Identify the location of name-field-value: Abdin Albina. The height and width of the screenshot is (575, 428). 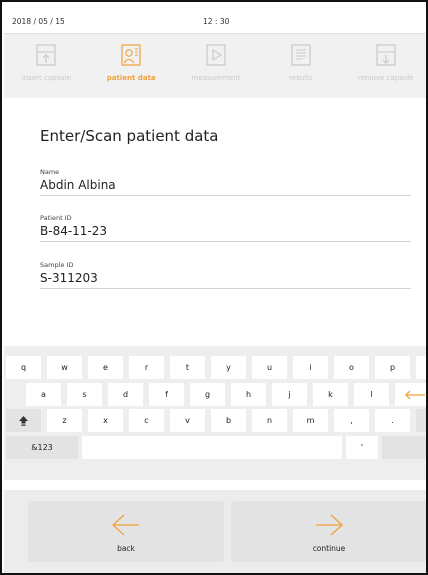
(225, 186).